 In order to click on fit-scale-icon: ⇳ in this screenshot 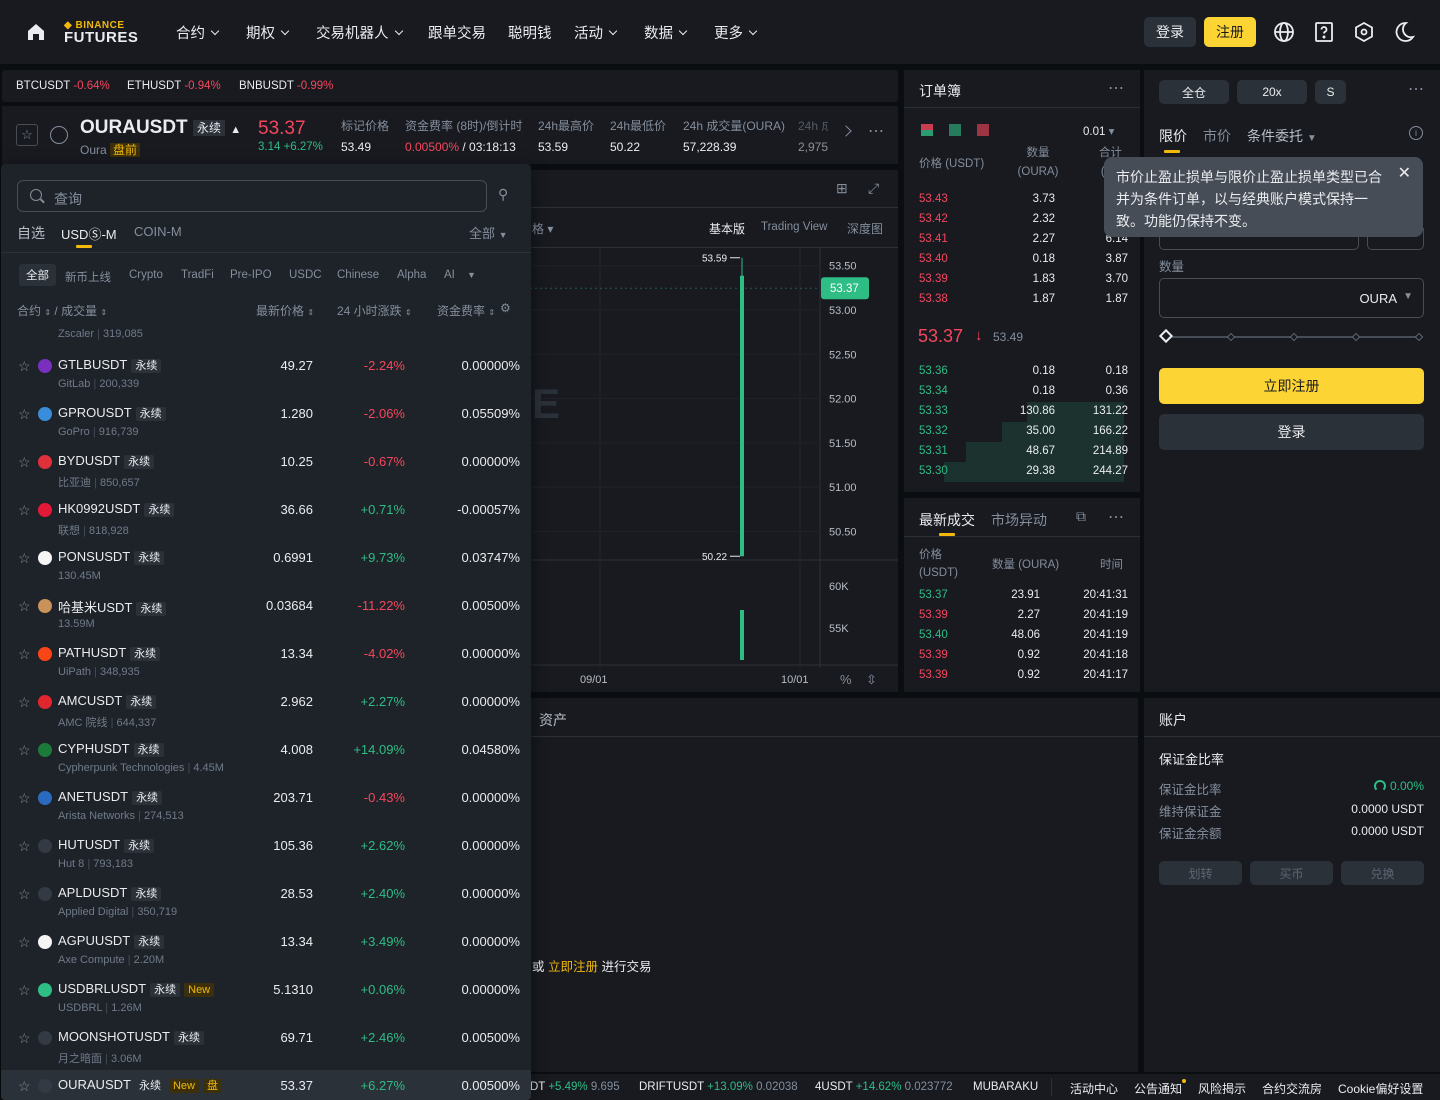, I will do `click(871, 679)`.